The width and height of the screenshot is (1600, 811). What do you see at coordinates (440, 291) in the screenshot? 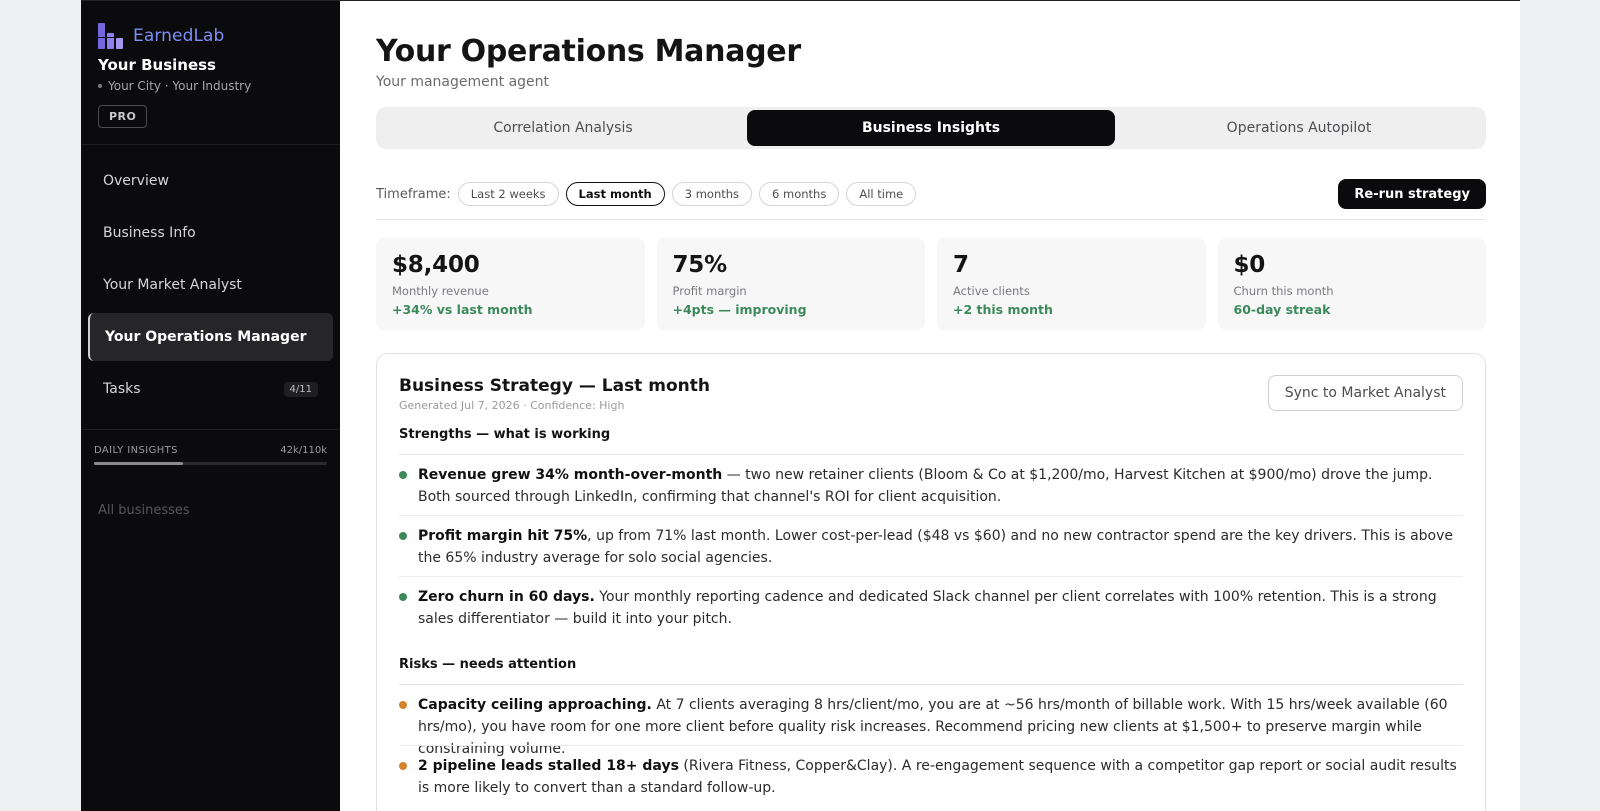
I see `stat-label: Monthly revenue` at bounding box center [440, 291].